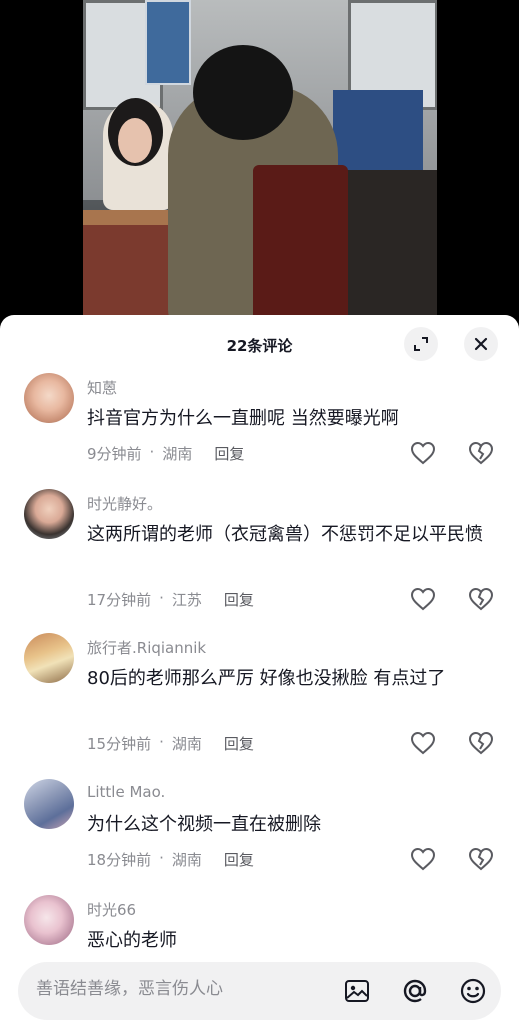 The image size is (519, 1024). Describe the element at coordinates (146, 647) in the screenshot. I see `comment-username: 旅行者.Riqiannik` at that location.